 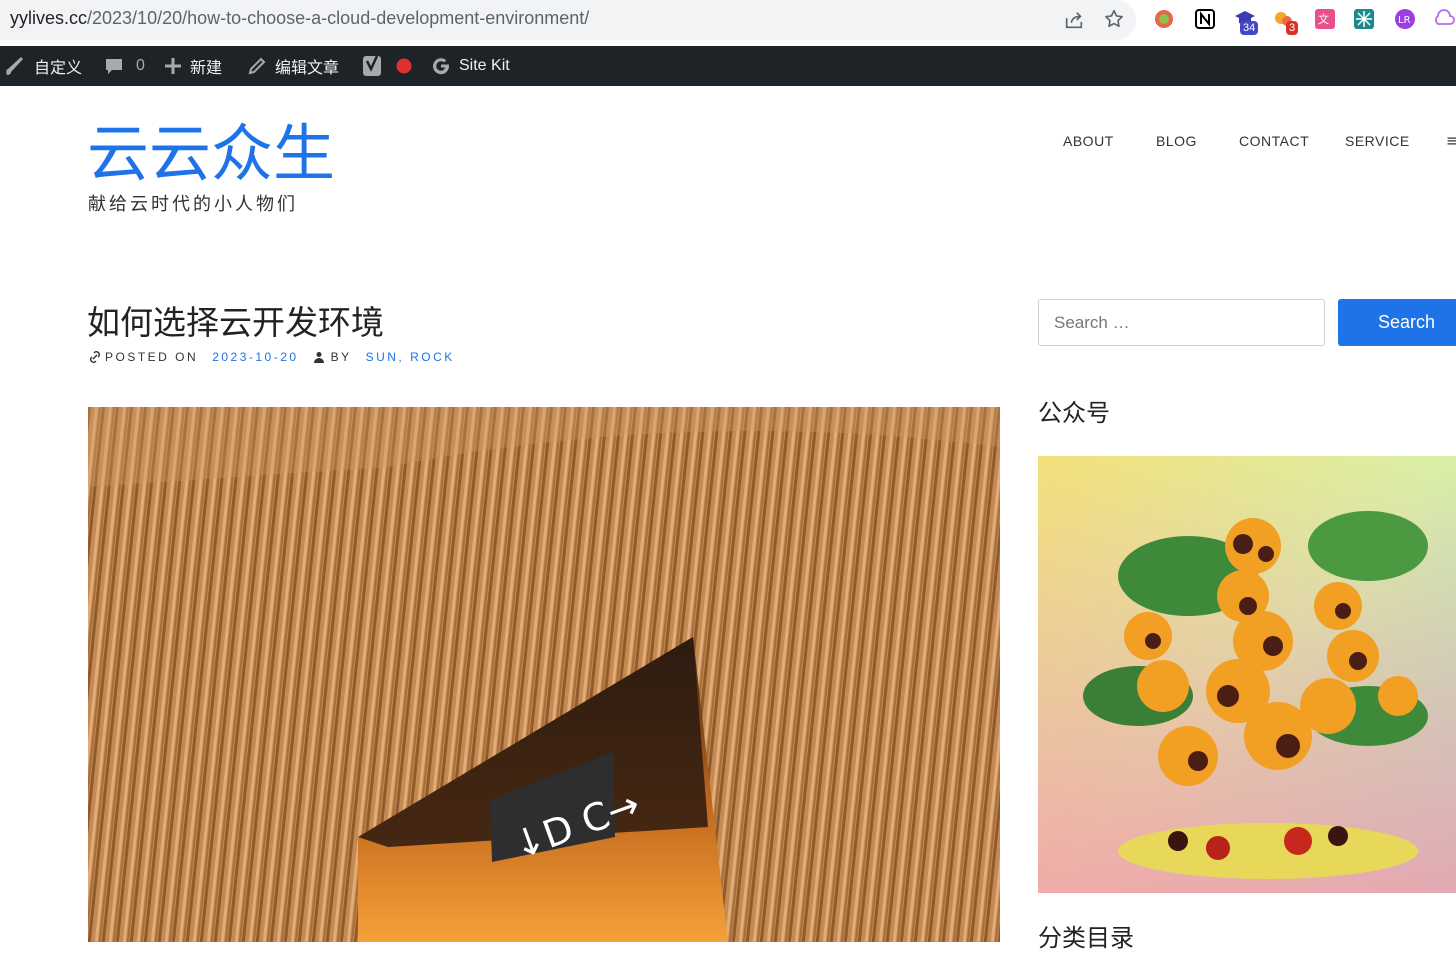 I want to click on by-label: BY, so click(x=341, y=357).